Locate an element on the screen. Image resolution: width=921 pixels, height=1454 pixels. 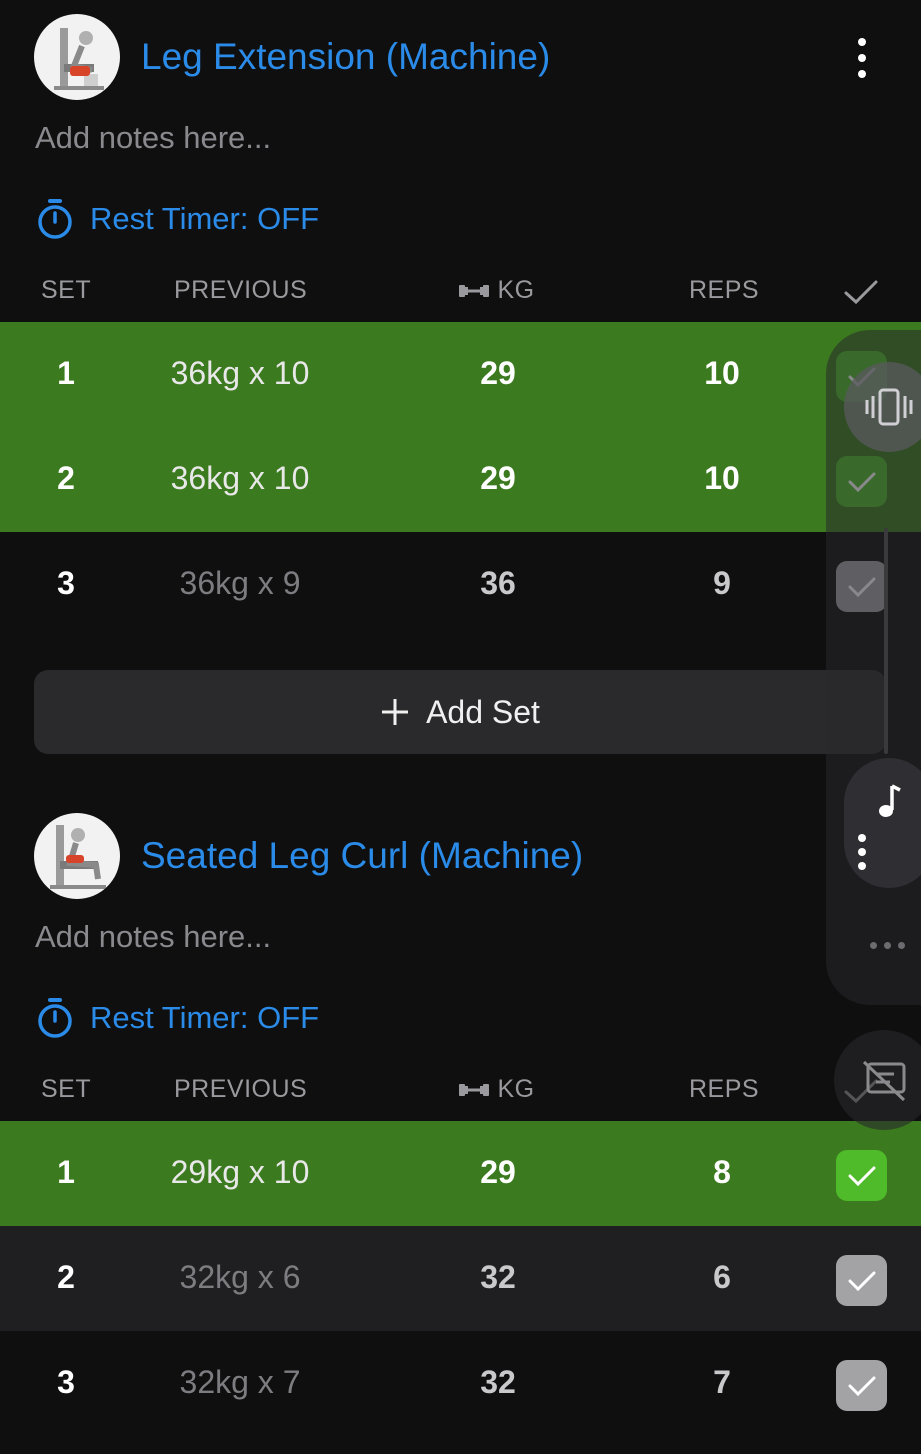
set-row: 1 29kg x 10 29 8 is located at coordinates (460, 1173).